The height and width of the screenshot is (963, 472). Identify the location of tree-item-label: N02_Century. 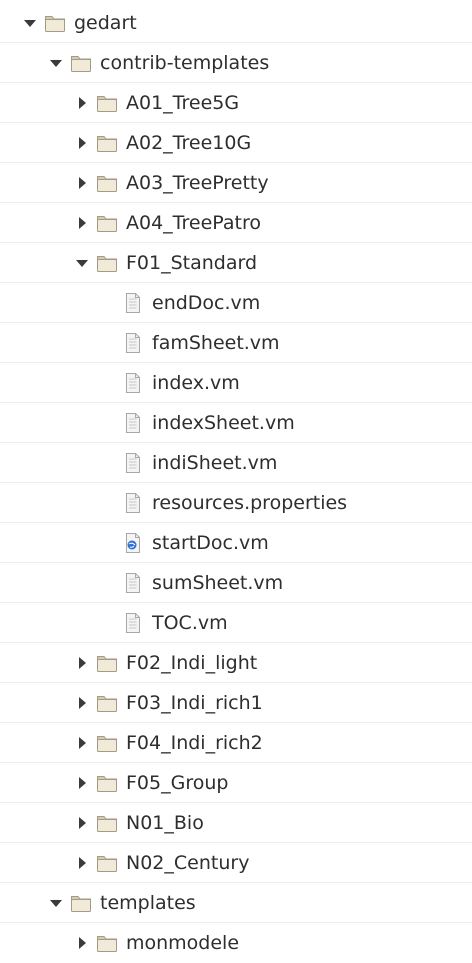
(188, 862).